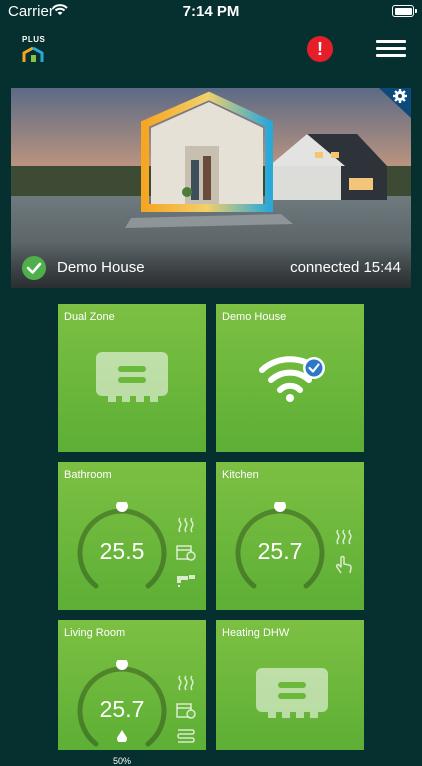  What do you see at coordinates (256, 633) in the screenshot?
I see `tile-title: Heating DHW` at bounding box center [256, 633].